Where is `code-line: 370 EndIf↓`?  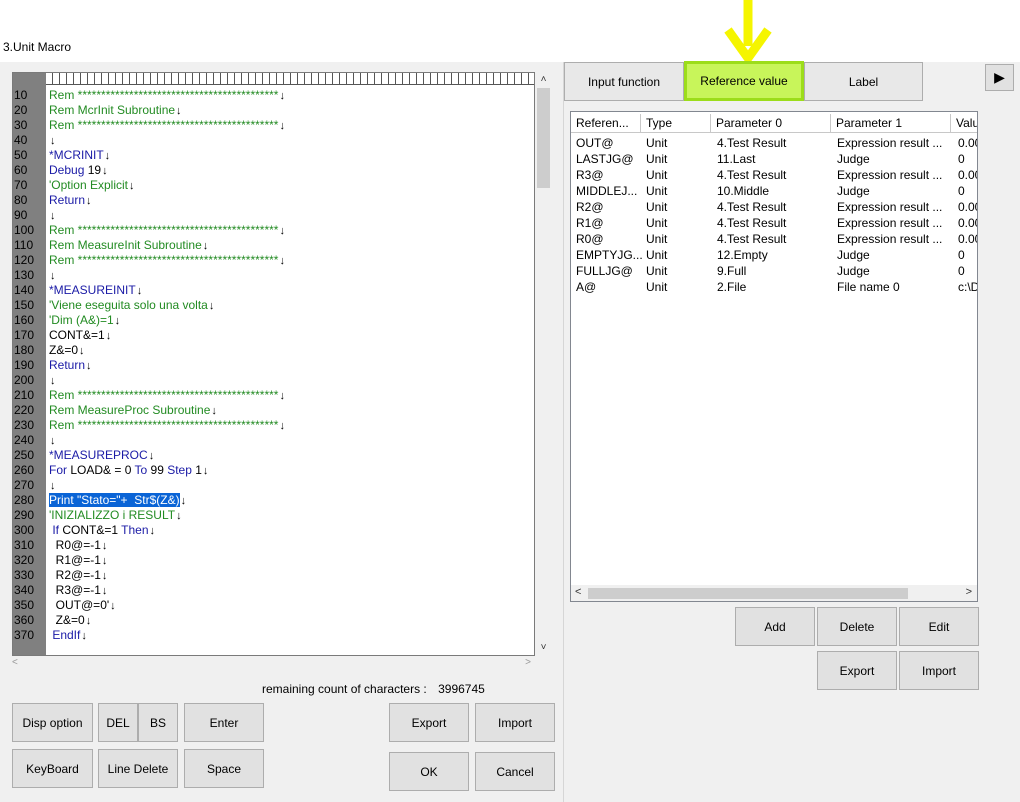 code-line: 370 EndIf↓ is located at coordinates (273, 635).